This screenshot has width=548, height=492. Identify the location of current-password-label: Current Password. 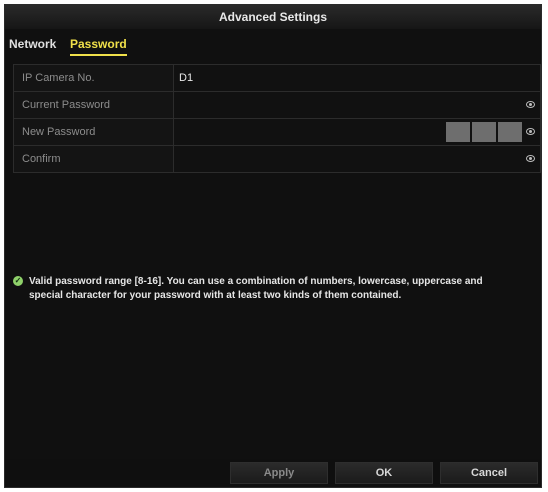
(94, 105).